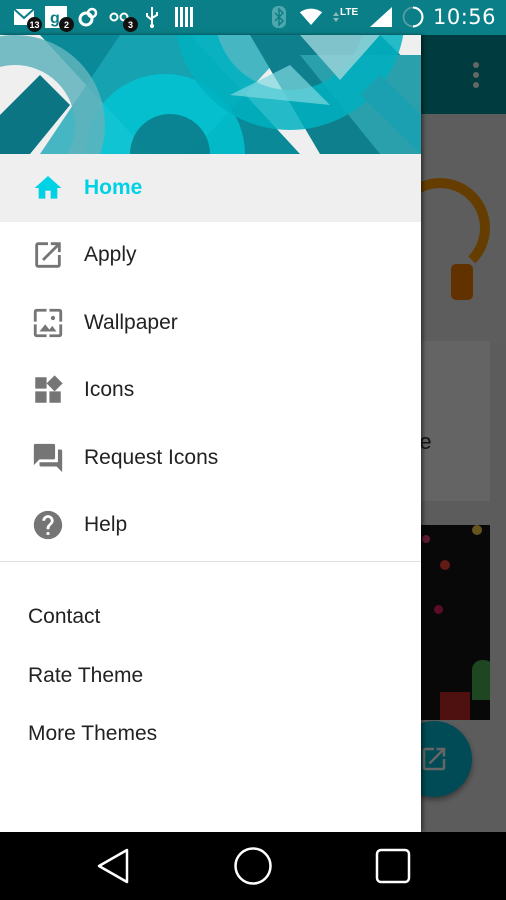 The width and height of the screenshot is (506, 900). What do you see at coordinates (48, 458) in the screenshot?
I see `forum-icon` at bounding box center [48, 458].